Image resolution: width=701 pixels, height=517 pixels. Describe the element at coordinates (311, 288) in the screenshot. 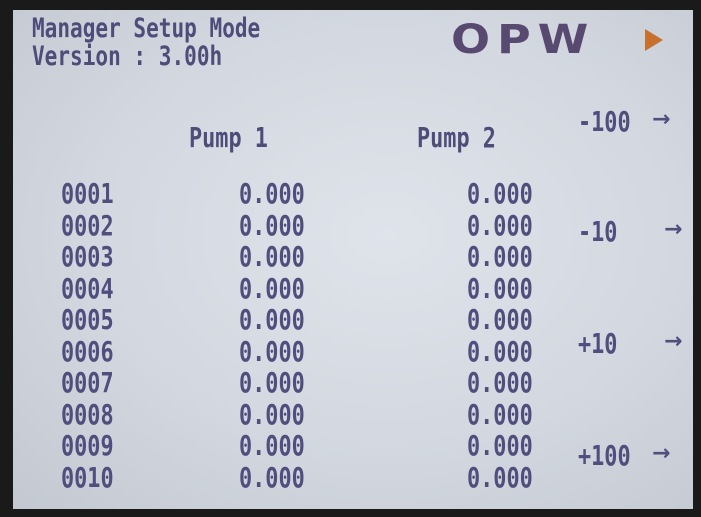

I see `table-row: 0004 0.000 0.000` at that location.